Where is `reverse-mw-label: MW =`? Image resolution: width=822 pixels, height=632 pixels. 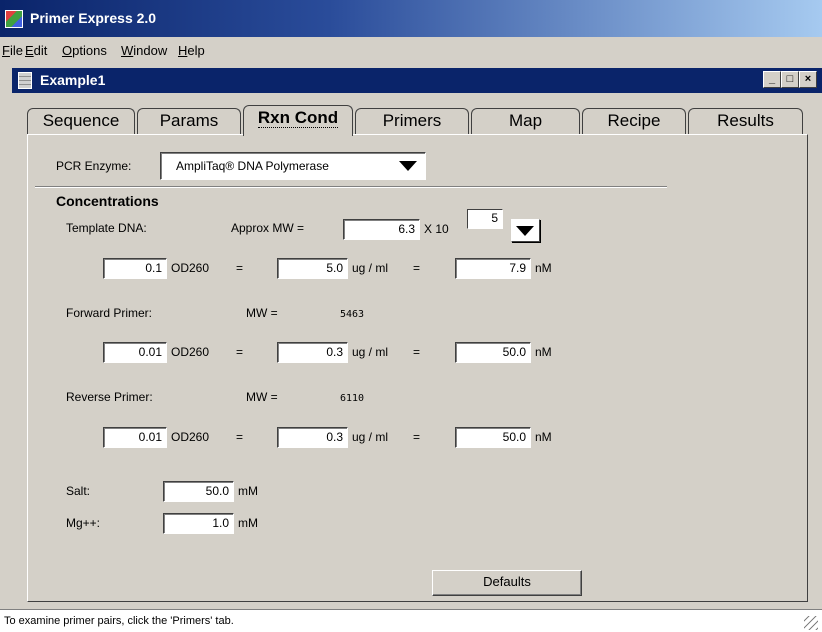
reverse-mw-label: MW = is located at coordinates (262, 397).